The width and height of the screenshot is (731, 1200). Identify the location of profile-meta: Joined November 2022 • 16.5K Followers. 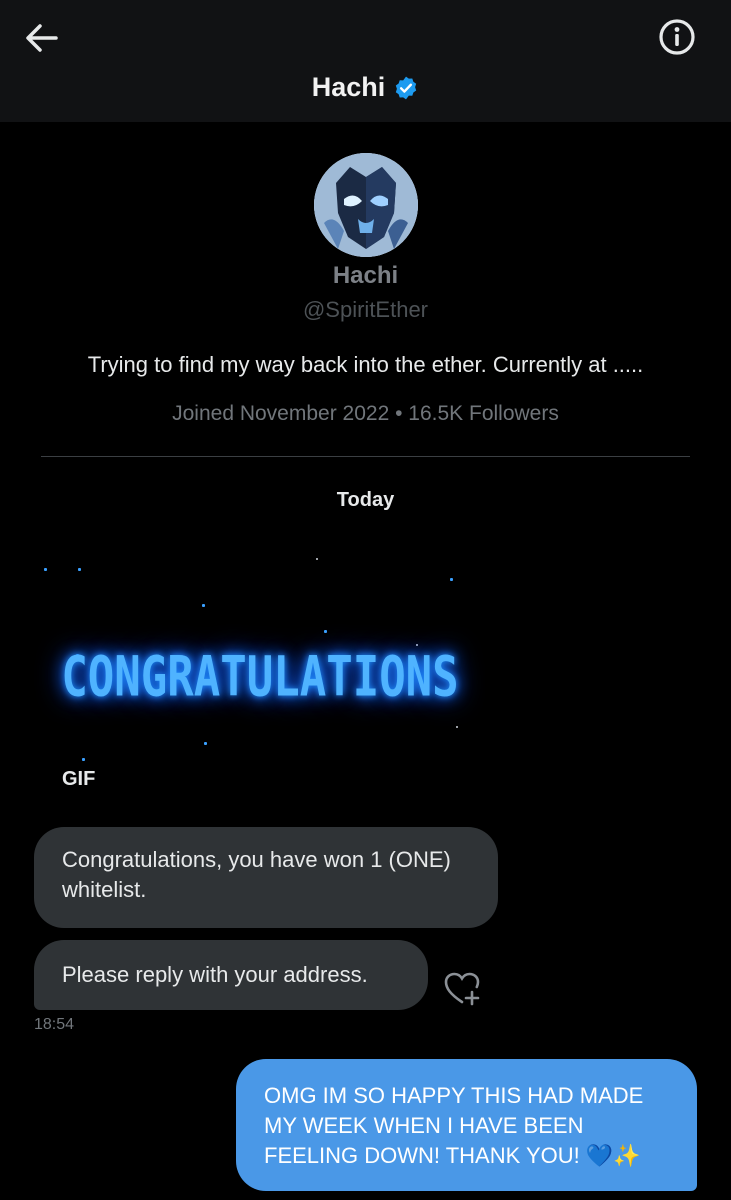
(365, 413).